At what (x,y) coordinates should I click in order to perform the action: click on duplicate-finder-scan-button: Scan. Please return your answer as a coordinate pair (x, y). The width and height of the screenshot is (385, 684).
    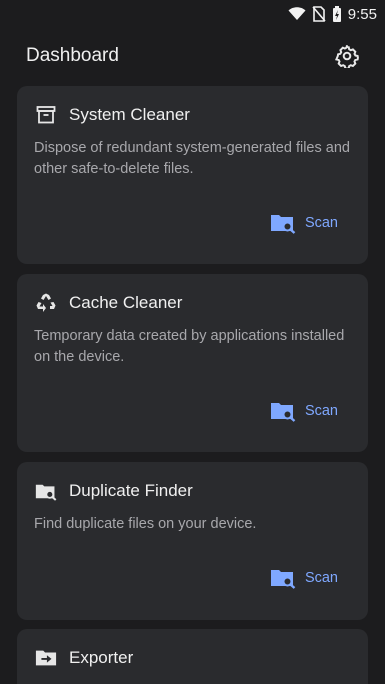
    Looking at the image, I should click on (304, 578).